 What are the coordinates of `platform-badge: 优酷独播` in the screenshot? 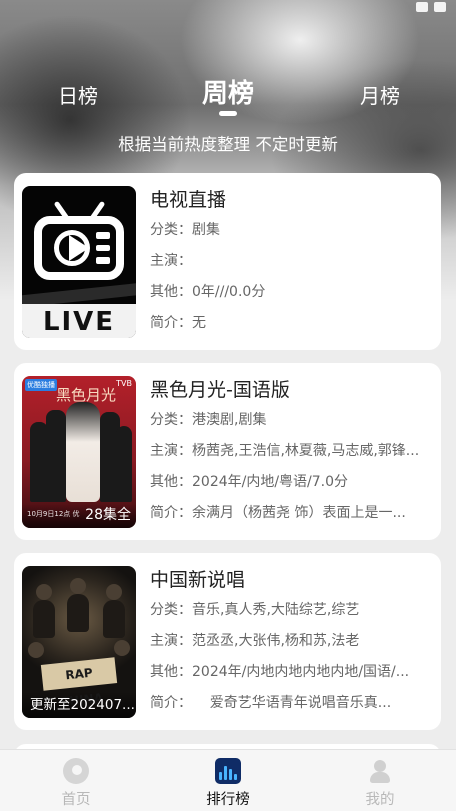 It's located at (41, 385).